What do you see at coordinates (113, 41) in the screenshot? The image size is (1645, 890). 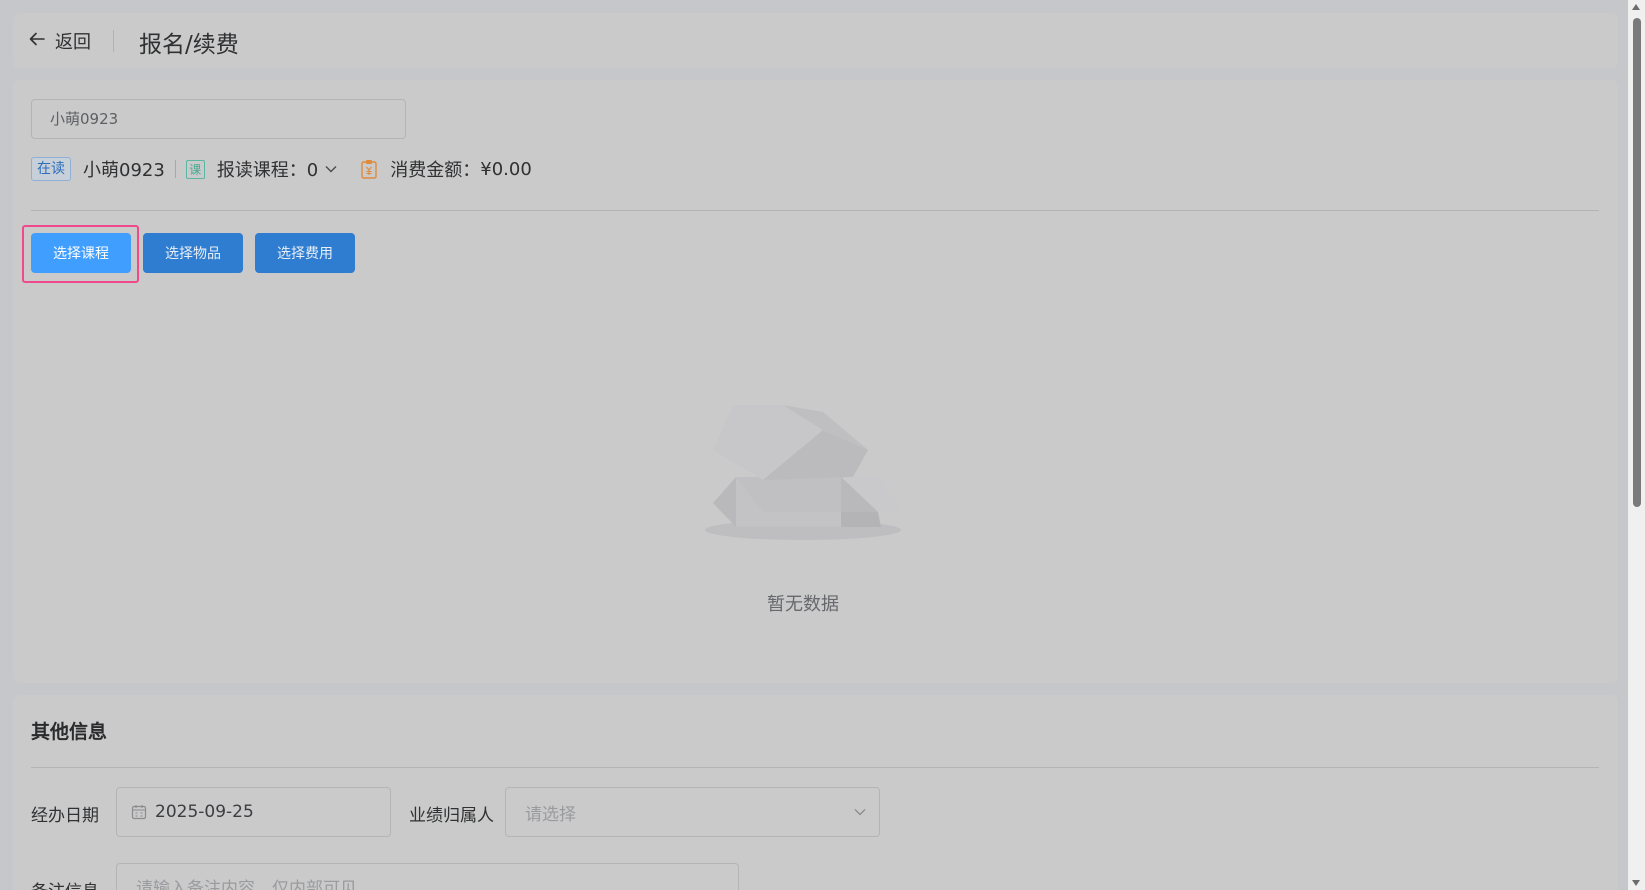 I see `header-divider` at bounding box center [113, 41].